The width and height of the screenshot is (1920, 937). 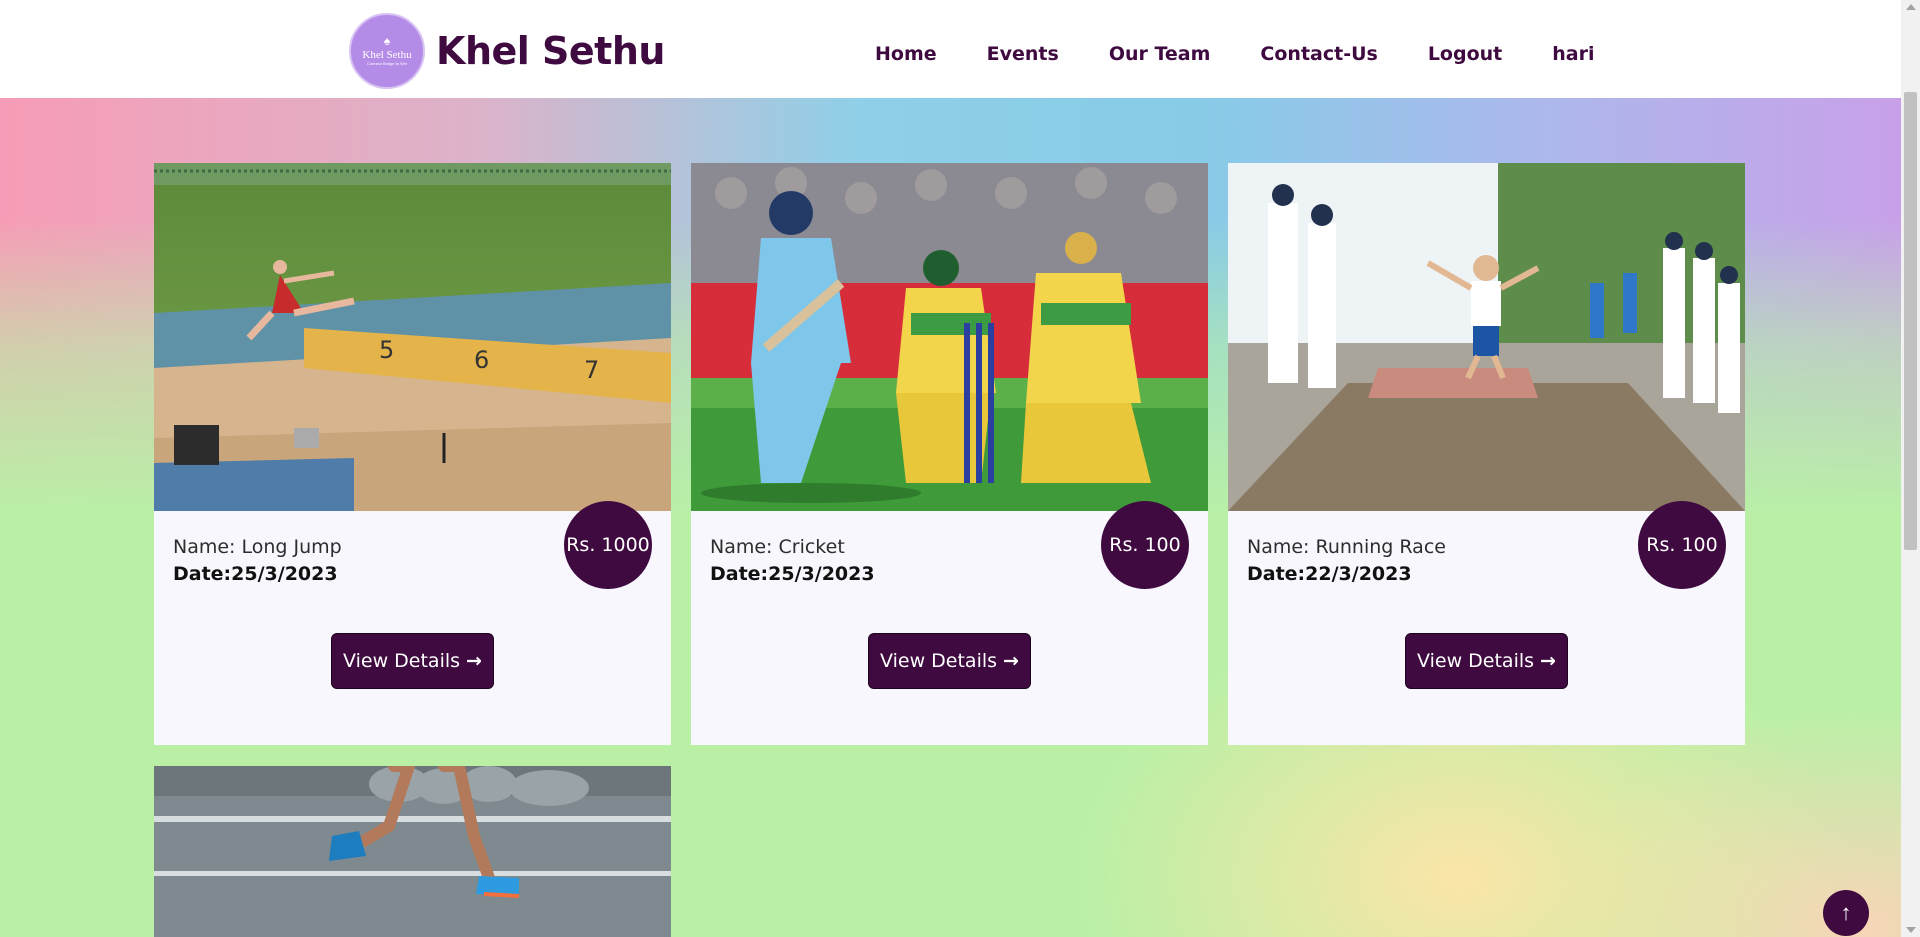 I want to click on price-badge: Rs. 1000, so click(x=608, y=545).